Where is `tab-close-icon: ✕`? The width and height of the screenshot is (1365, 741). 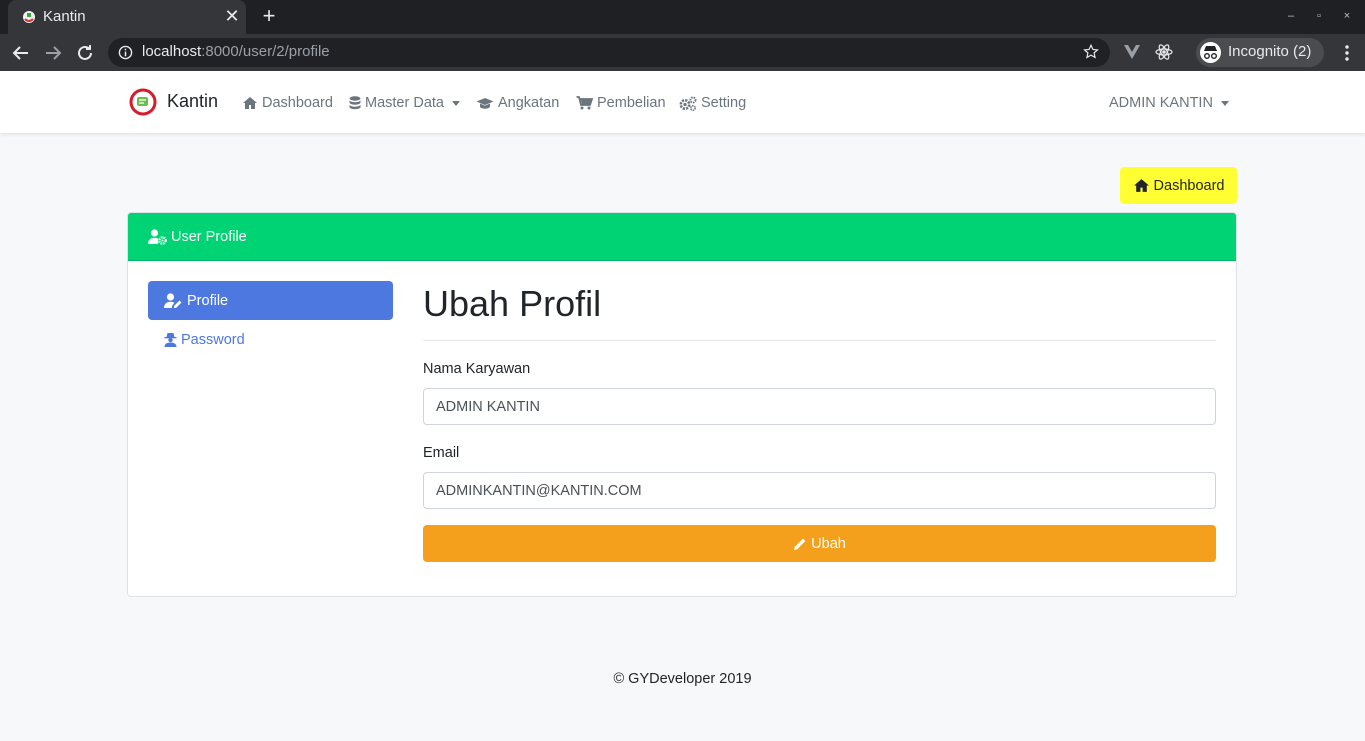
tab-close-icon: ✕ is located at coordinates (232, 16).